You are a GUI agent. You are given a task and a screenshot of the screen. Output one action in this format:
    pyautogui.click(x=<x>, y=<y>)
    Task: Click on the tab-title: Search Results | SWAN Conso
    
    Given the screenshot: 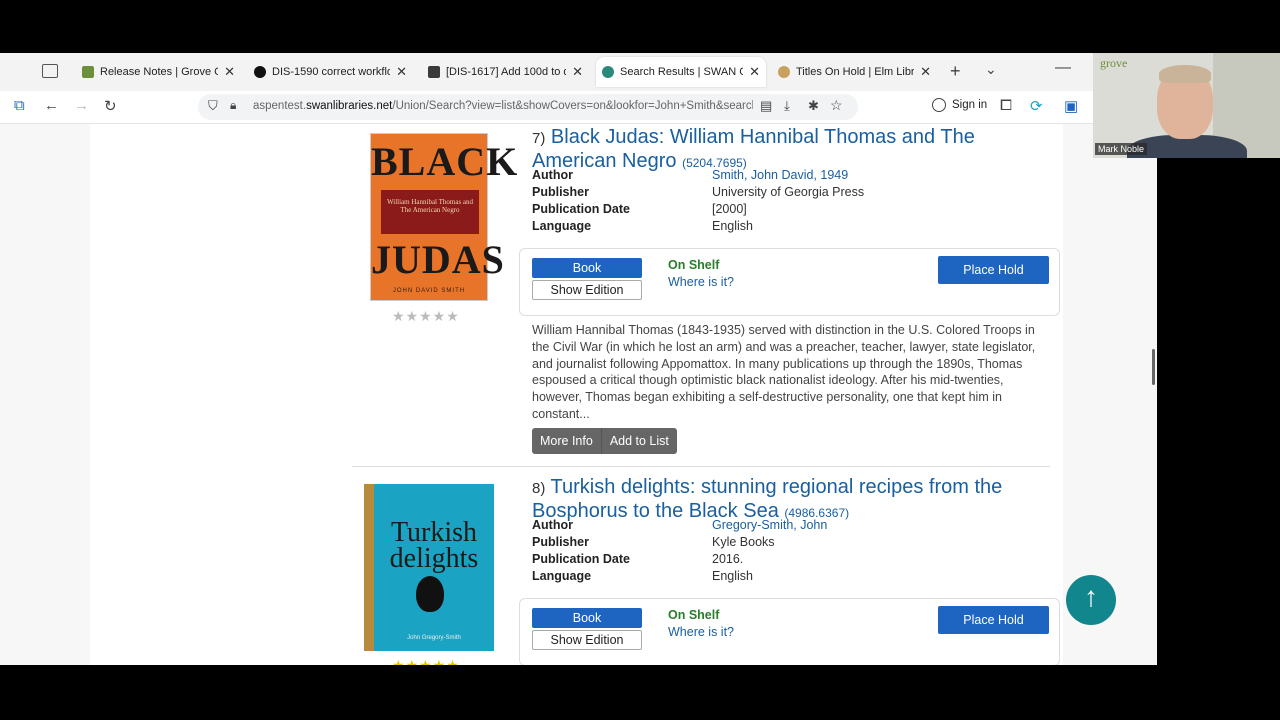 What is the action you would take?
    pyautogui.click(x=681, y=72)
    